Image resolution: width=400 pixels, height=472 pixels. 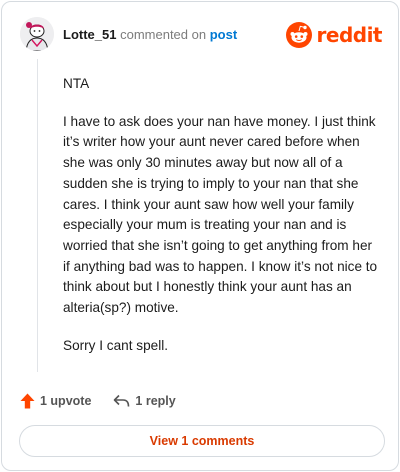 I want to click on view-comments-button: View 1 comments, so click(x=202, y=441).